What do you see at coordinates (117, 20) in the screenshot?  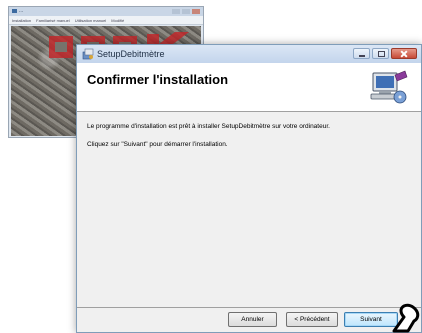 I see `bg-menu-item: Modifié` at bounding box center [117, 20].